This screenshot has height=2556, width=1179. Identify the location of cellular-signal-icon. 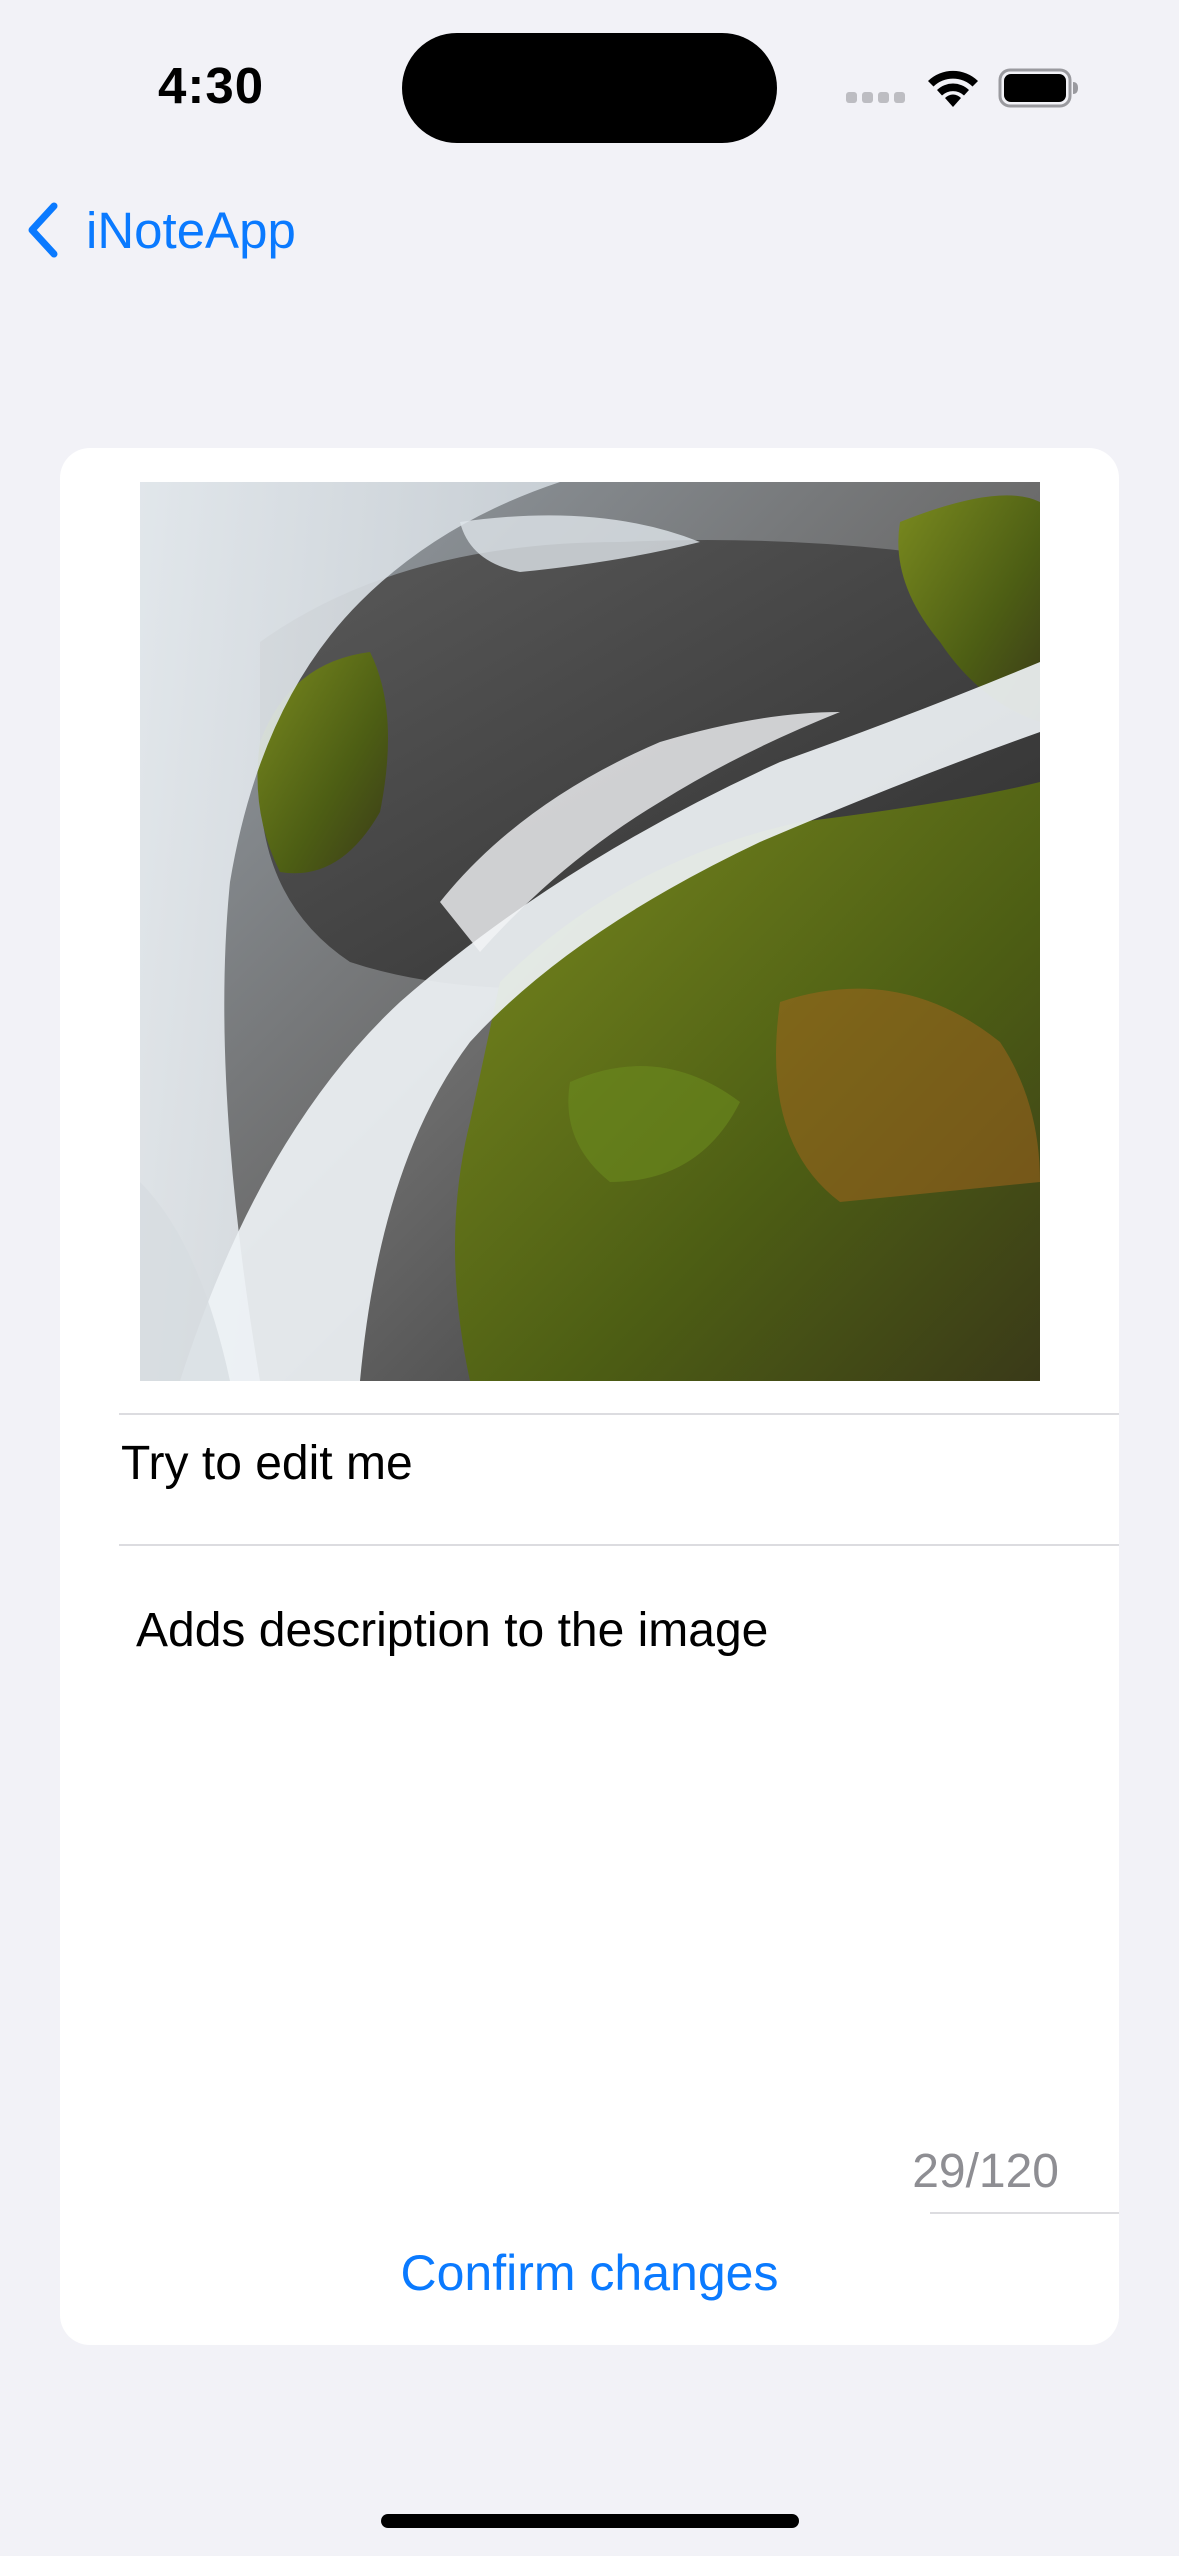
(876, 100).